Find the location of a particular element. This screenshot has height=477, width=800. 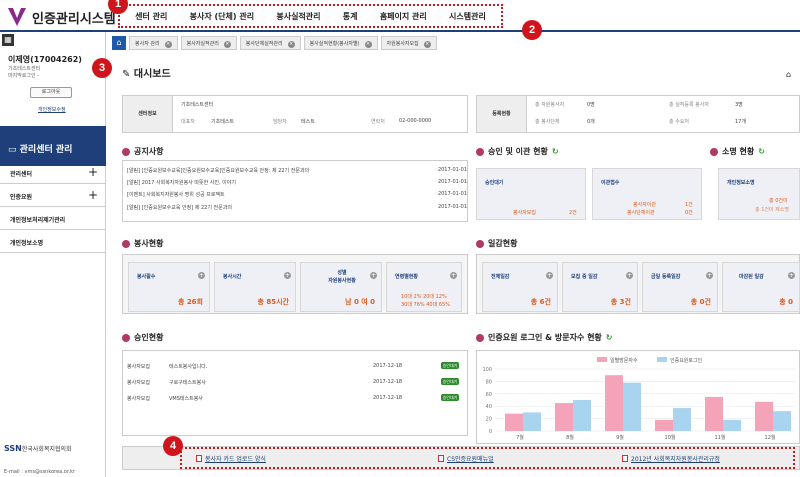

sidebar-item-agent: 인증요원 + is located at coordinates (53, 196).